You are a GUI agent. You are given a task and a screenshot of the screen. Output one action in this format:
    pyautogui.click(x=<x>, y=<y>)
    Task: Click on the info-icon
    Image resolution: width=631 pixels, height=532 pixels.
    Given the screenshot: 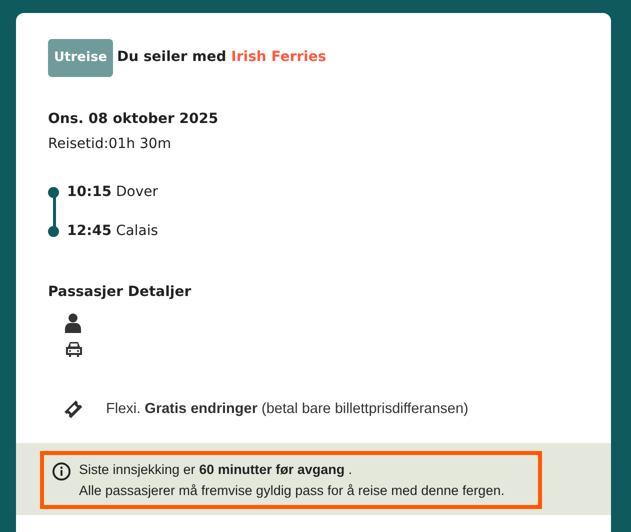 What is the action you would take?
    pyautogui.click(x=61, y=472)
    